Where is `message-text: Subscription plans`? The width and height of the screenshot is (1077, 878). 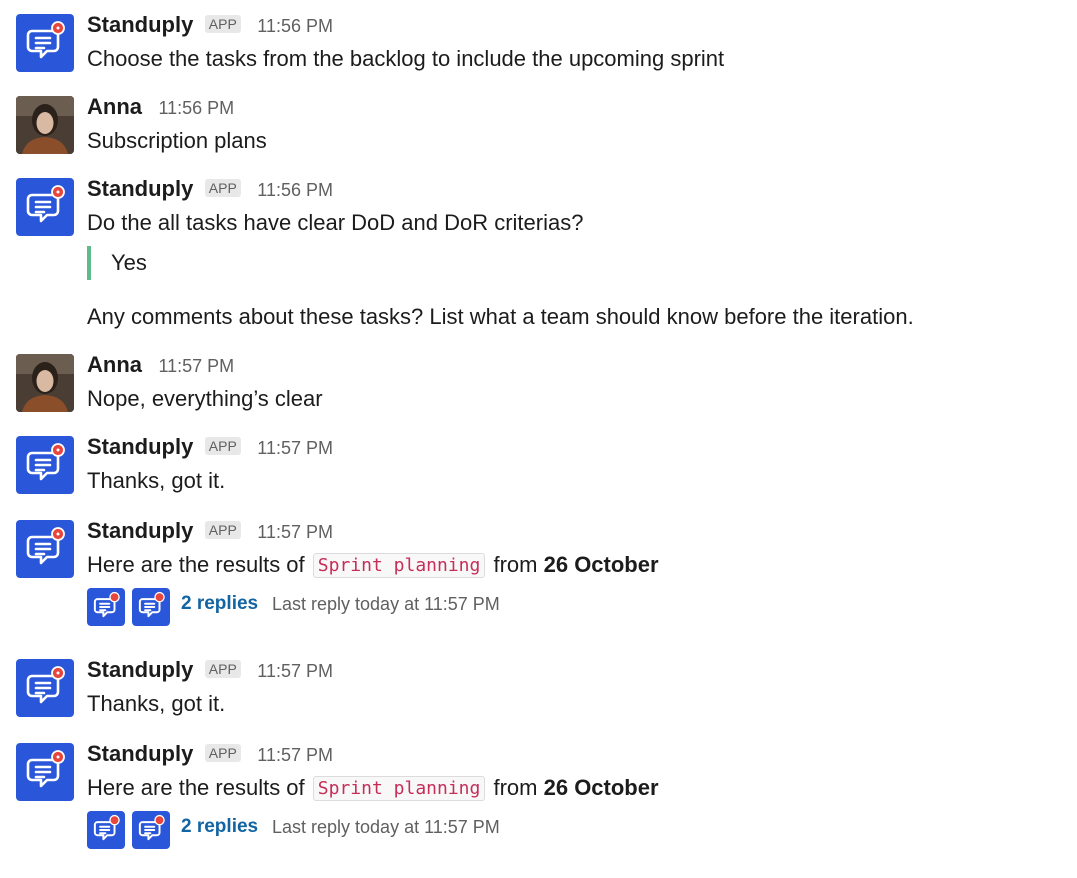
message-text: Subscription plans is located at coordinates (177, 140).